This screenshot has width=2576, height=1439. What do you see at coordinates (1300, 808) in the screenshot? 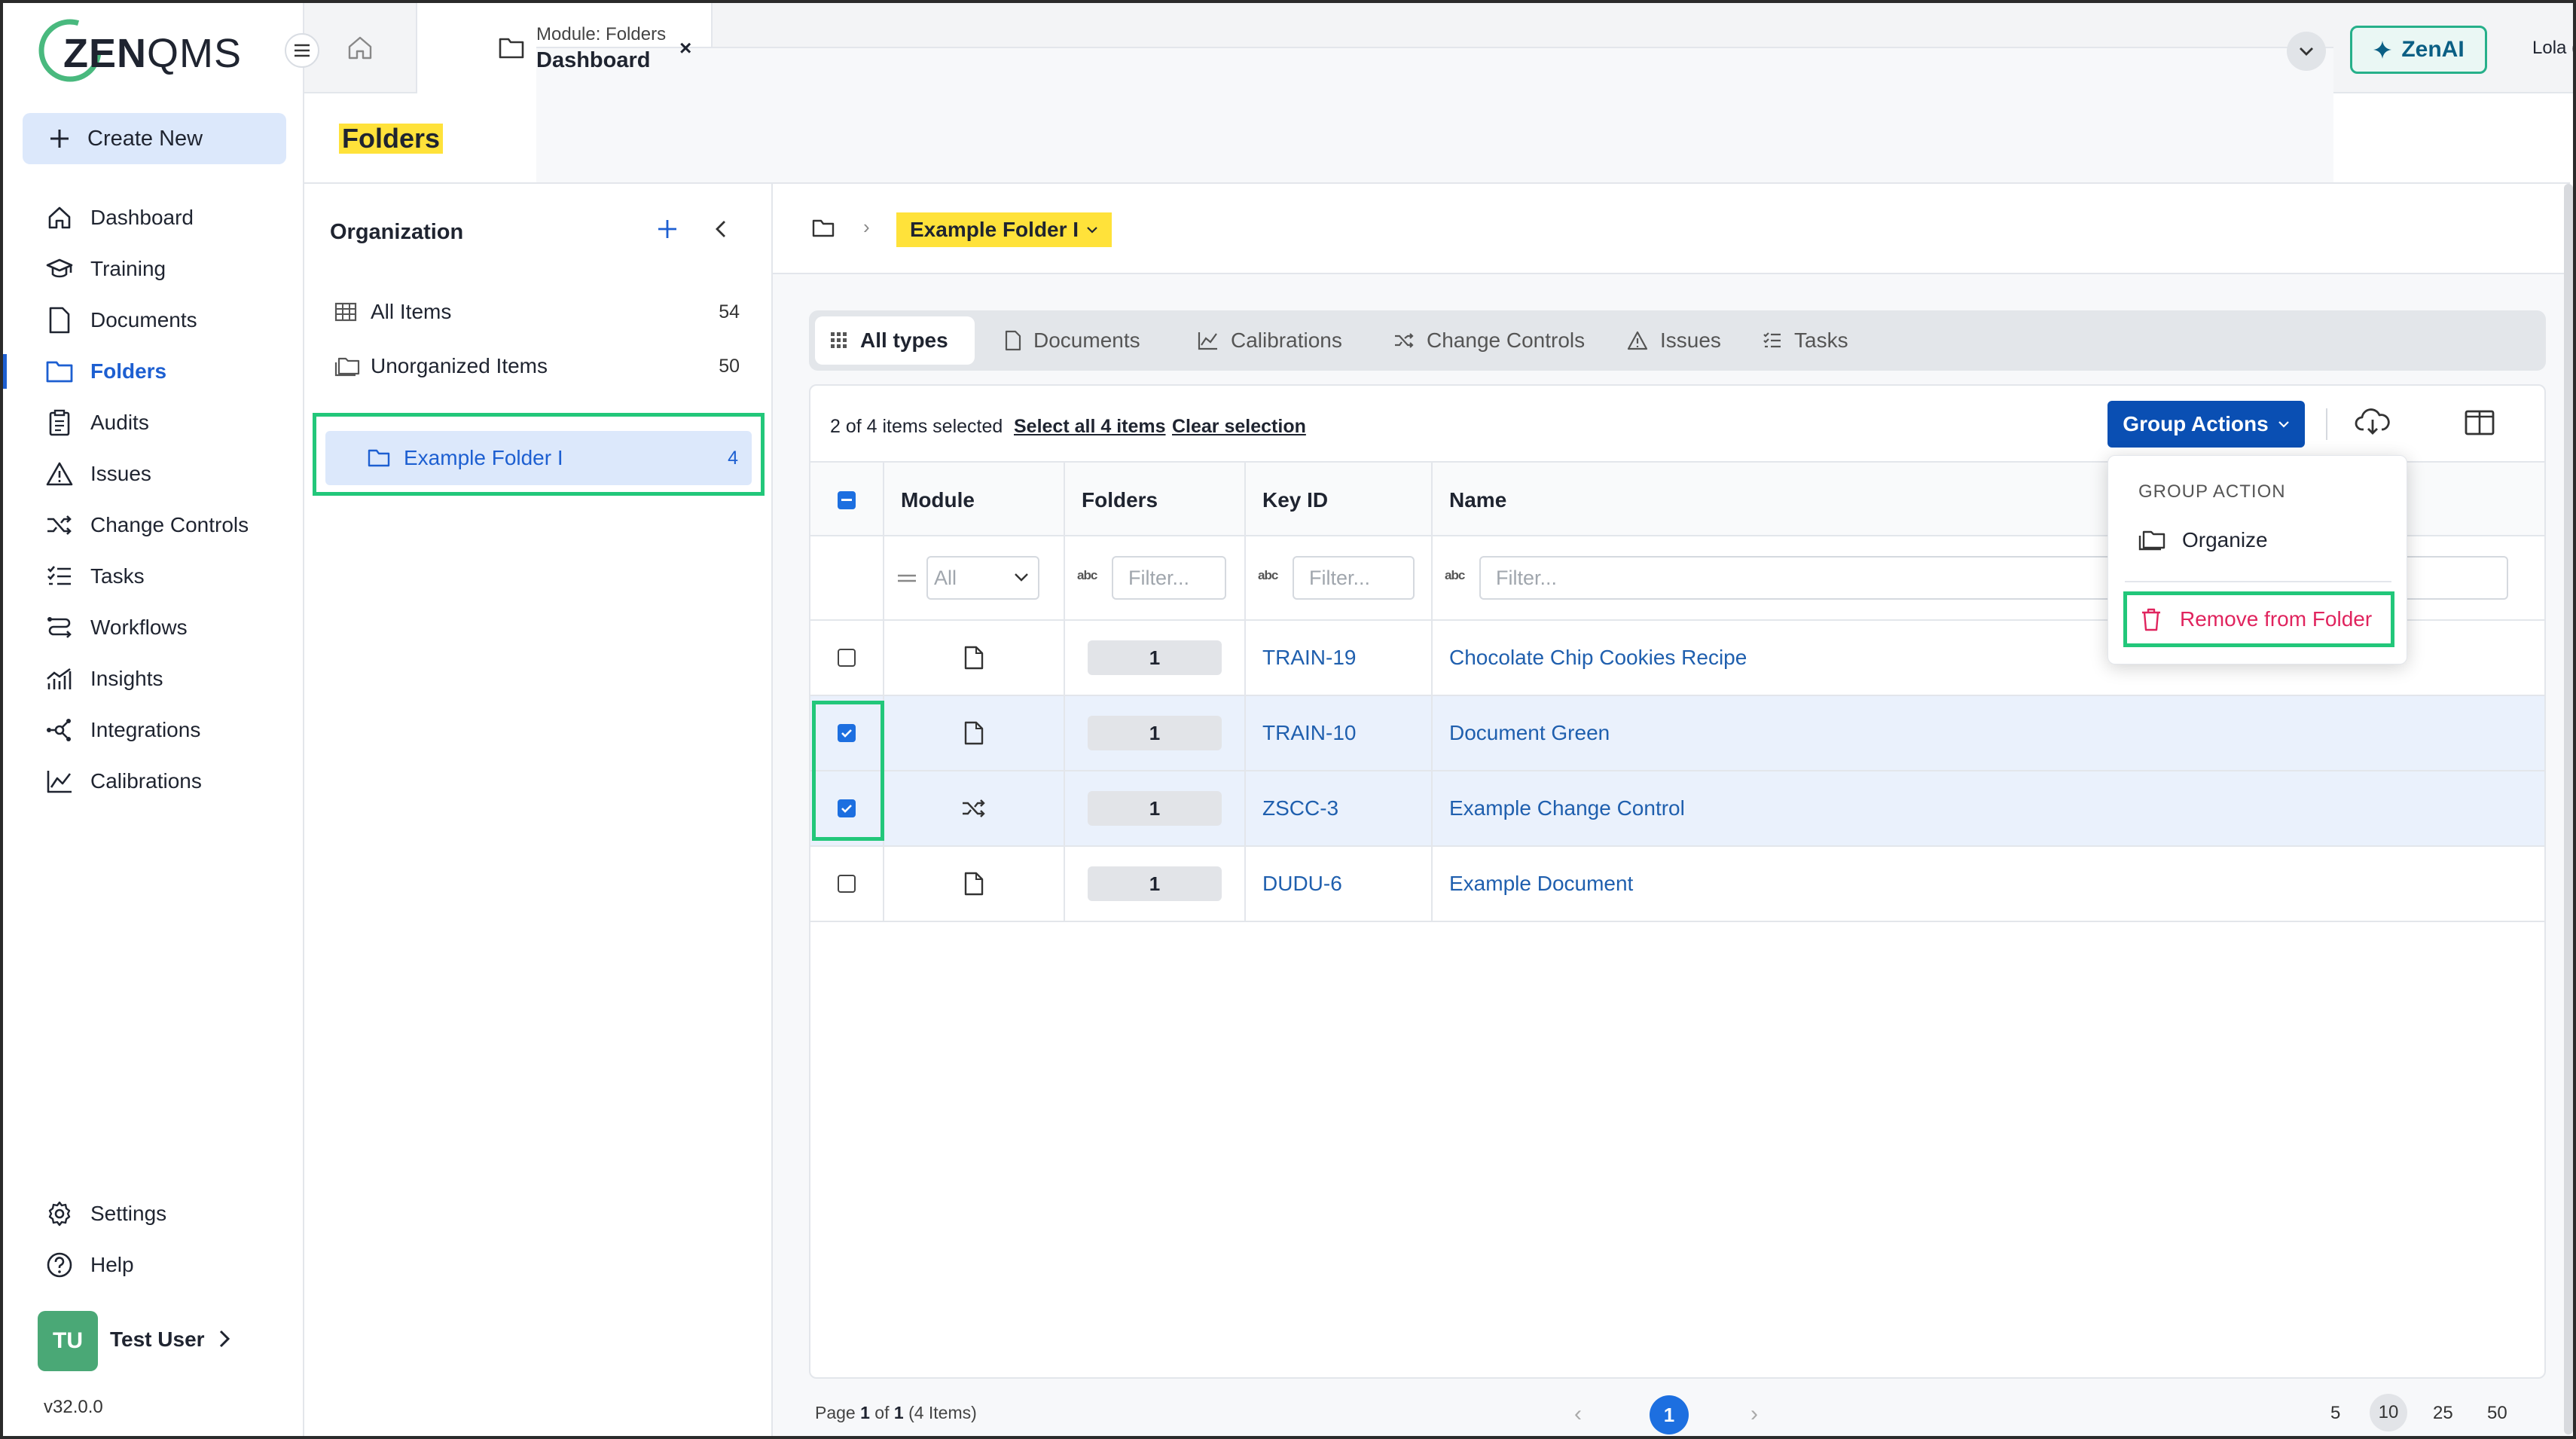
I see `key-id-link: ZSCC-3` at bounding box center [1300, 808].